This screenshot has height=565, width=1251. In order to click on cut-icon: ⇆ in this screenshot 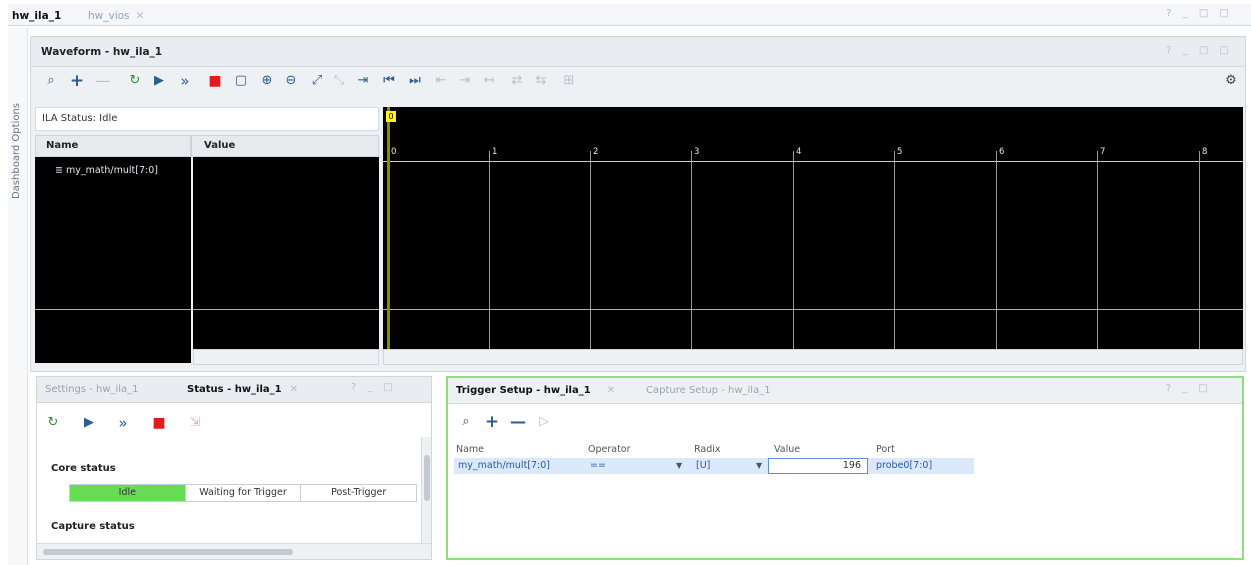, I will do `click(541, 81)`.